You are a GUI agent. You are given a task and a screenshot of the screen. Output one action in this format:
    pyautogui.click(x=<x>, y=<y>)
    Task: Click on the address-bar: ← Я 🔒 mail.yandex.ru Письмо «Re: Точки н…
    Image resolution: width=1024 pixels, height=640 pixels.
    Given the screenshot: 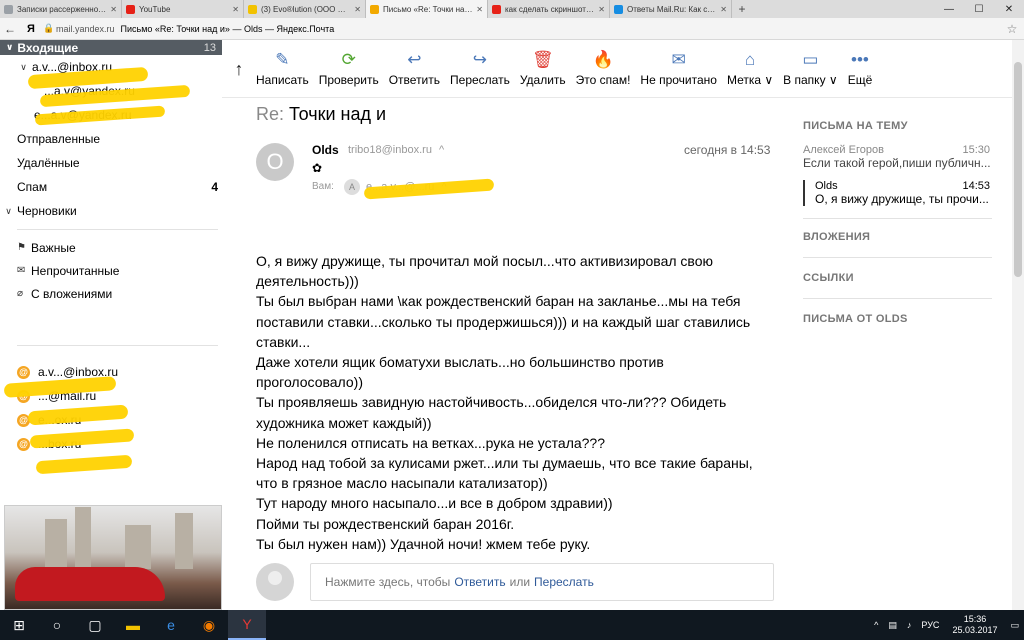 What is the action you would take?
    pyautogui.click(x=512, y=29)
    